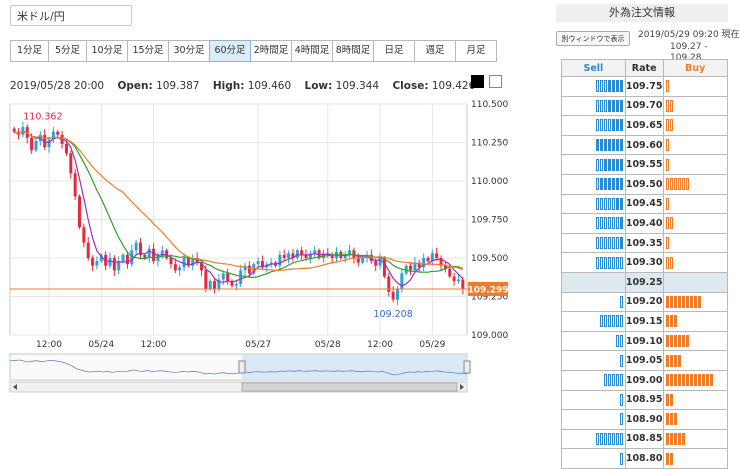 The width and height of the screenshot is (740, 469). Describe the element at coordinates (148, 51) in the screenshot. I see `timeframe-button: 15分足` at that location.